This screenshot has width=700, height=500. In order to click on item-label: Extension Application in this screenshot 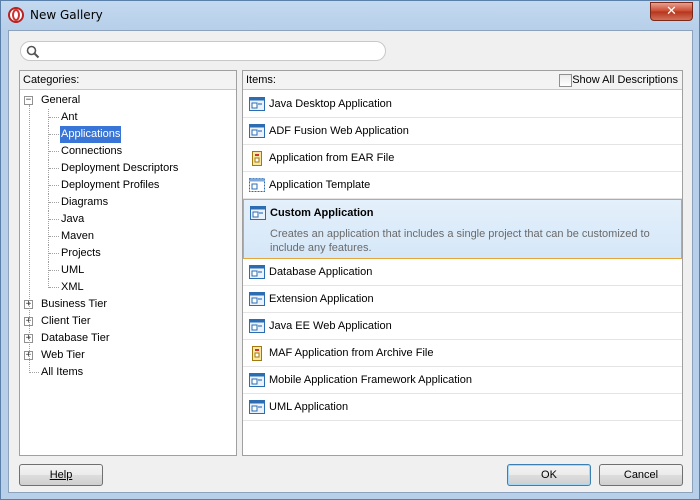, I will do `click(321, 299)`.